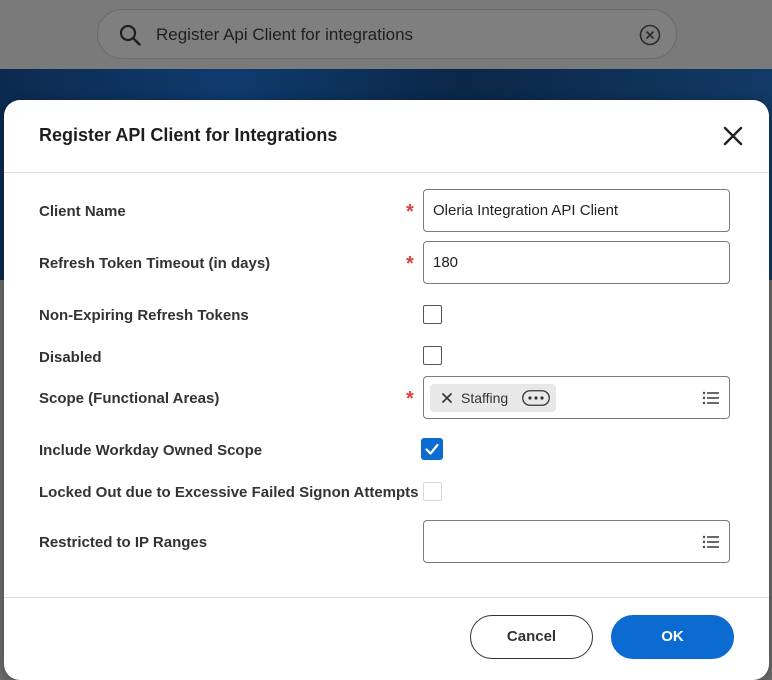 Image resolution: width=772 pixels, height=680 pixels. What do you see at coordinates (536, 398) in the screenshot?
I see `more-options-icon` at bounding box center [536, 398].